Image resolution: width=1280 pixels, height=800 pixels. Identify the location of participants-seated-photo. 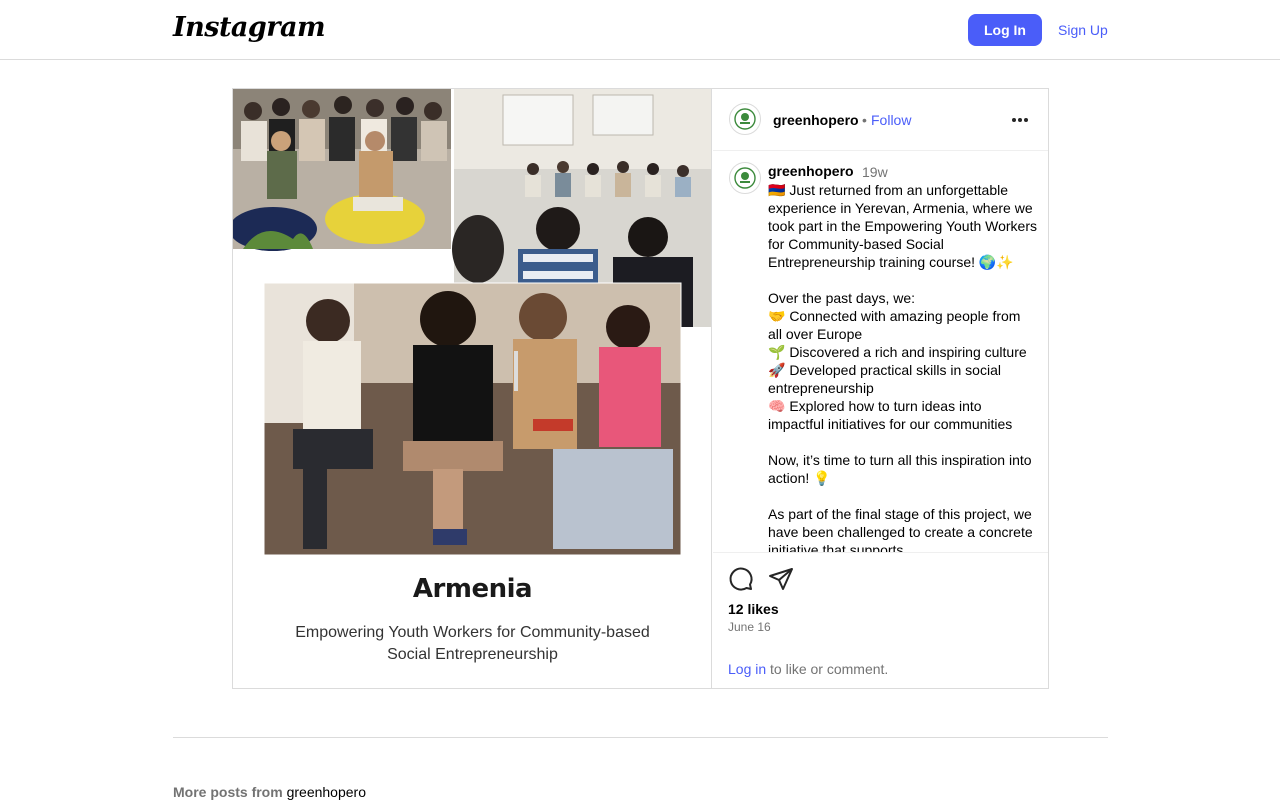
(472, 419).